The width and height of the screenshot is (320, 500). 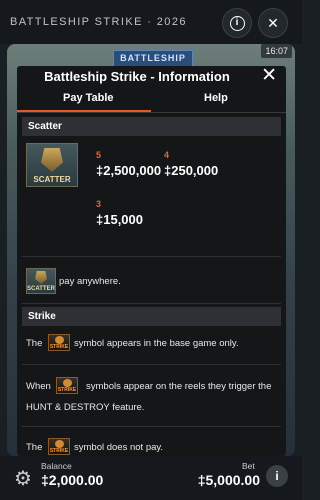 I want to click on scatter-symbol-label: SCATTER, so click(x=52, y=179).